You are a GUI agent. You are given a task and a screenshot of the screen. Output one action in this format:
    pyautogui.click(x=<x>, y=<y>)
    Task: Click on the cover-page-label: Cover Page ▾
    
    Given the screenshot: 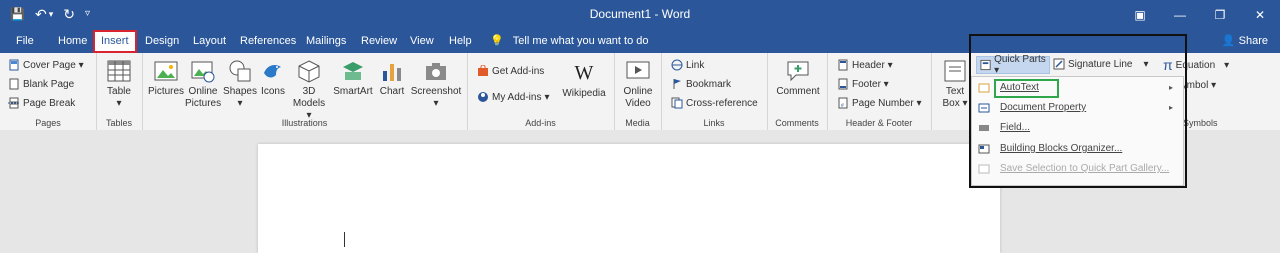 What is the action you would take?
    pyautogui.click(x=53, y=65)
    